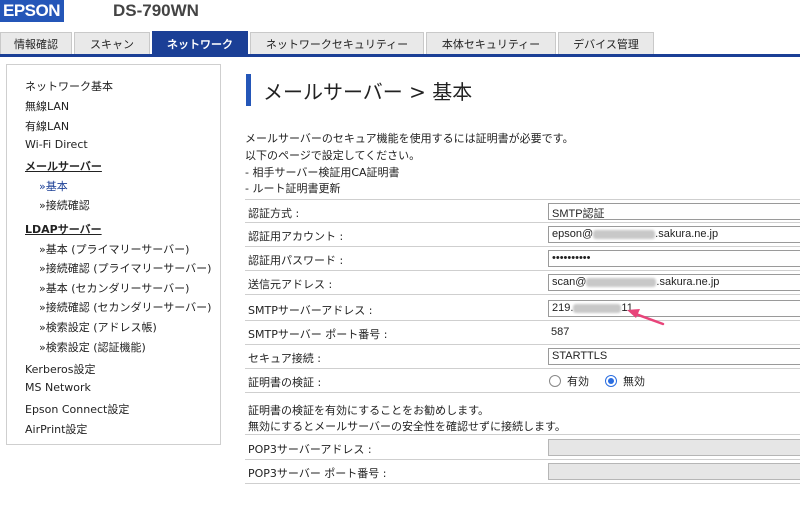 This screenshot has width=800, height=518. I want to click on sidebar-item-ldap-basic-secondary: »基本 (セカンダリーサーバー), so click(114, 288).